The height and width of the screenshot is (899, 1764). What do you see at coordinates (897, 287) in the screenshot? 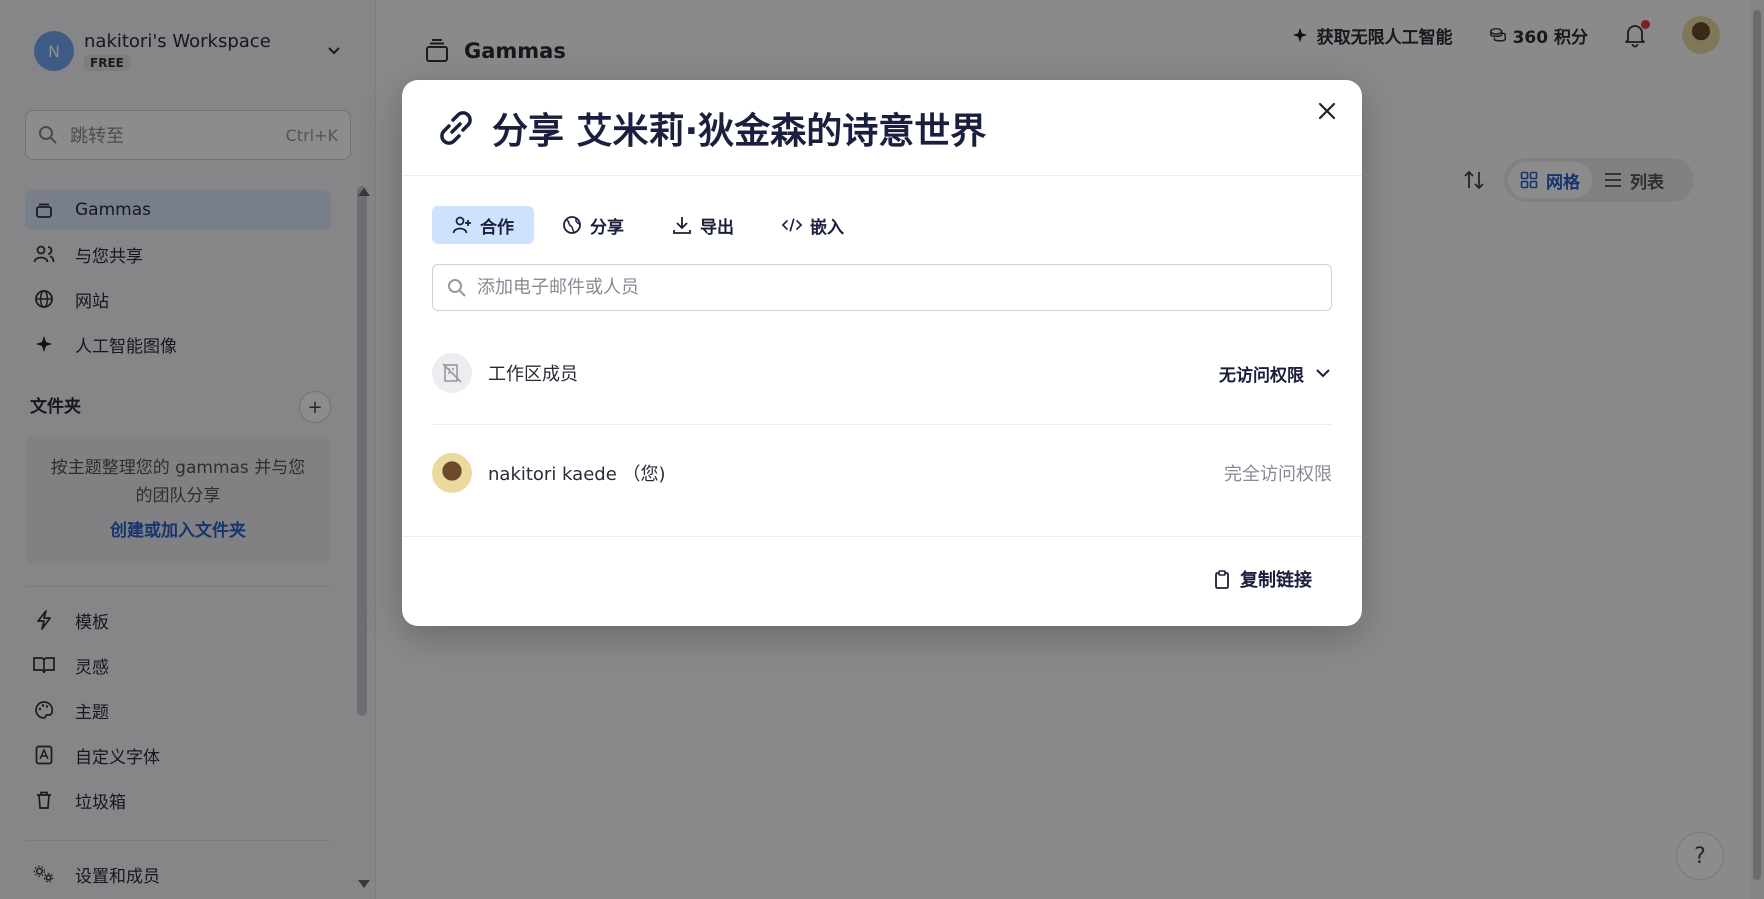
I see `add-people-input` at bounding box center [897, 287].